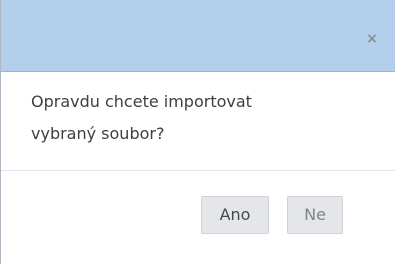 This screenshot has width=395, height=264. I want to click on close-icon: ×, so click(372, 39).